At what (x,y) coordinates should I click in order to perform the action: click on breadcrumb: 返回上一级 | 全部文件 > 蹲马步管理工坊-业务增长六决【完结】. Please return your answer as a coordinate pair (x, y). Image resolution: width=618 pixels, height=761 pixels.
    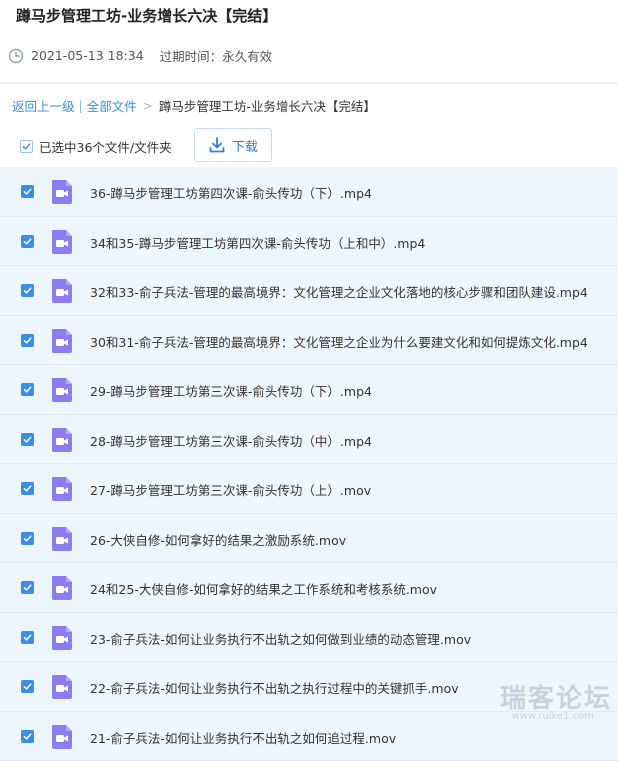
    Looking at the image, I should click on (194, 105).